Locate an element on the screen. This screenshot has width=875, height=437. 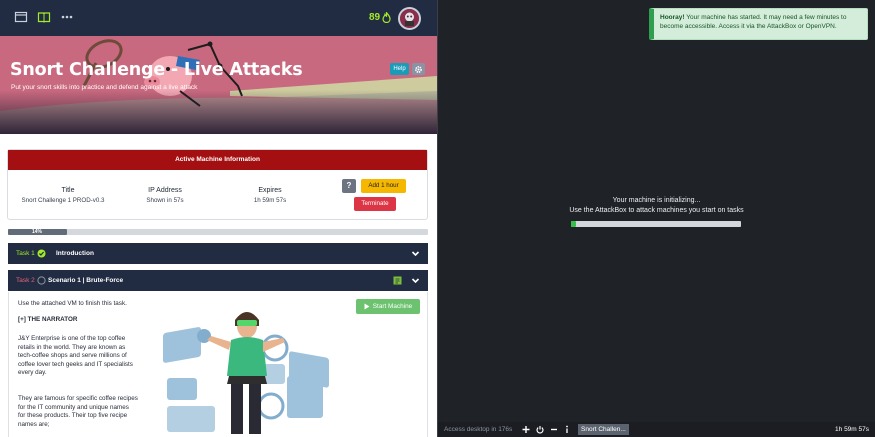
task-1-number: Task 1 is located at coordinates (25, 253).